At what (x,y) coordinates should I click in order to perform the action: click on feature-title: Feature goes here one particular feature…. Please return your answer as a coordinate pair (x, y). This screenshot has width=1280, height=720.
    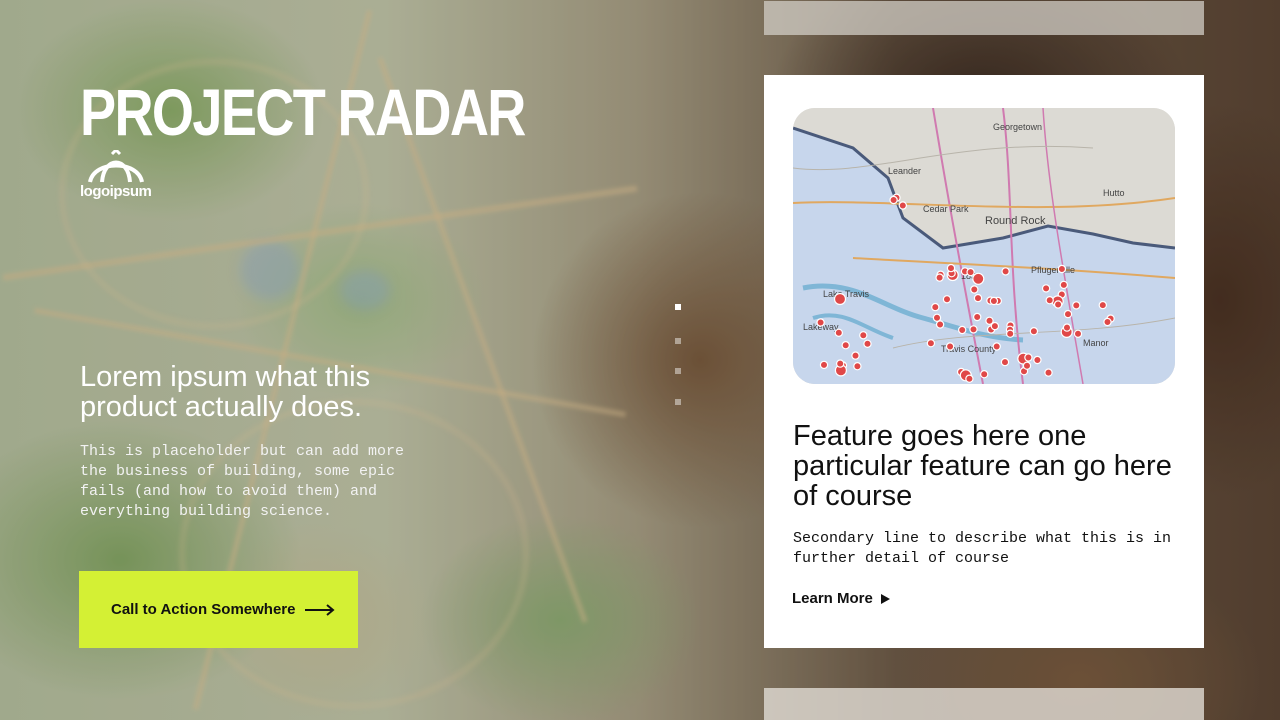
    Looking at the image, I should click on (982, 466).